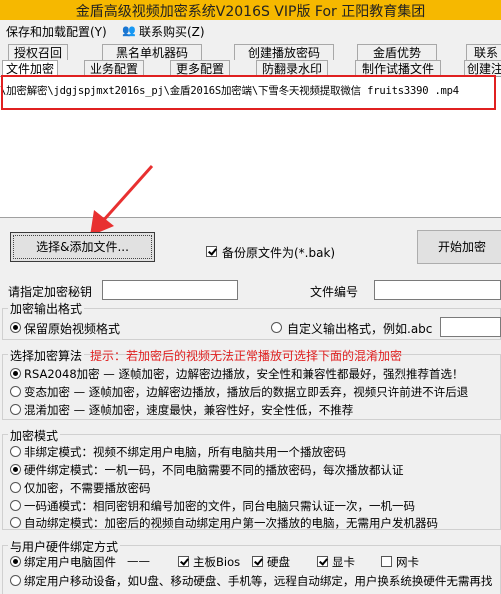  I want to click on menu-bar: 保存和加载配置(Y) 👥 联系购买(Z), so click(250, 30).